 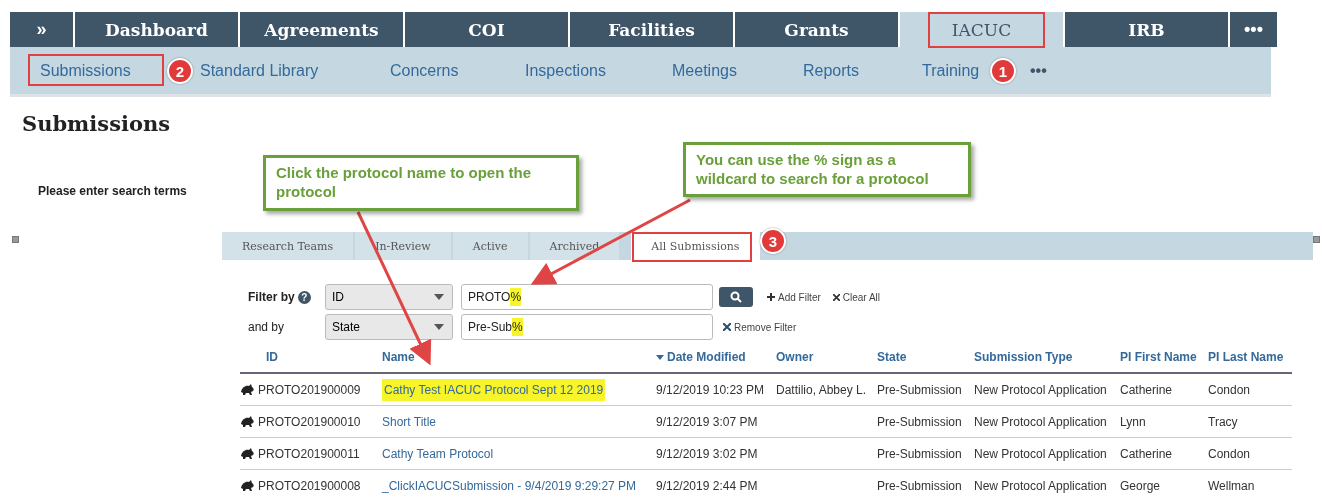 What do you see at coordinates (1223, 421) in the screenshot?
I see `table-cell-text: Tracy` at bounding box center [1223, 421].